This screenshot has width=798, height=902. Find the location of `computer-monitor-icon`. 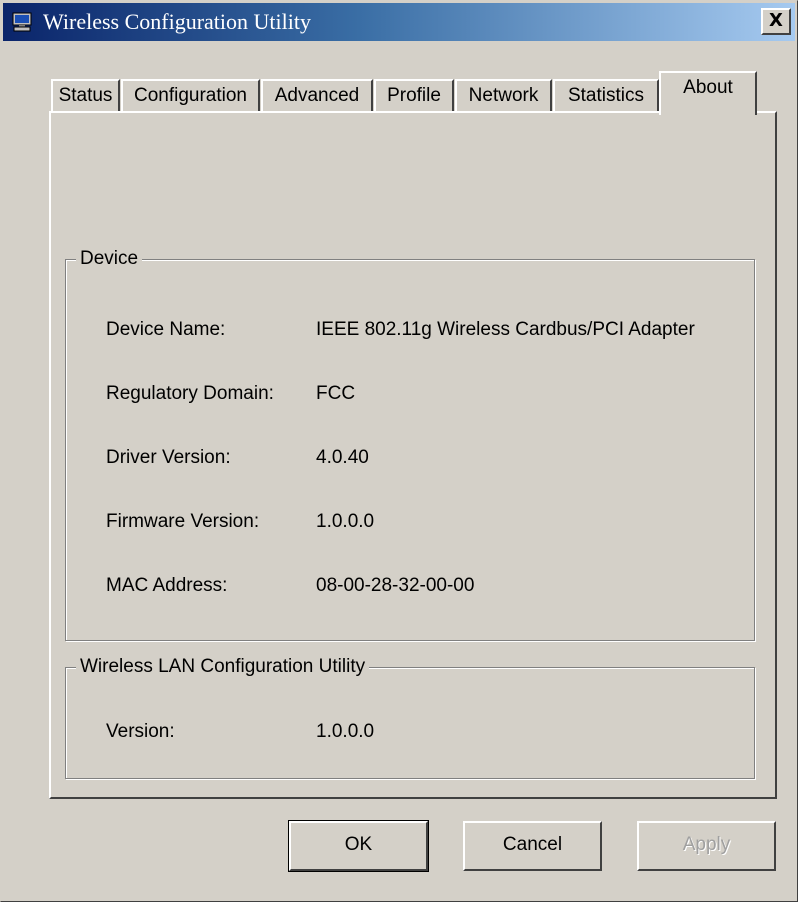

computer-monitor-icon is located at coordinates (22, 22).